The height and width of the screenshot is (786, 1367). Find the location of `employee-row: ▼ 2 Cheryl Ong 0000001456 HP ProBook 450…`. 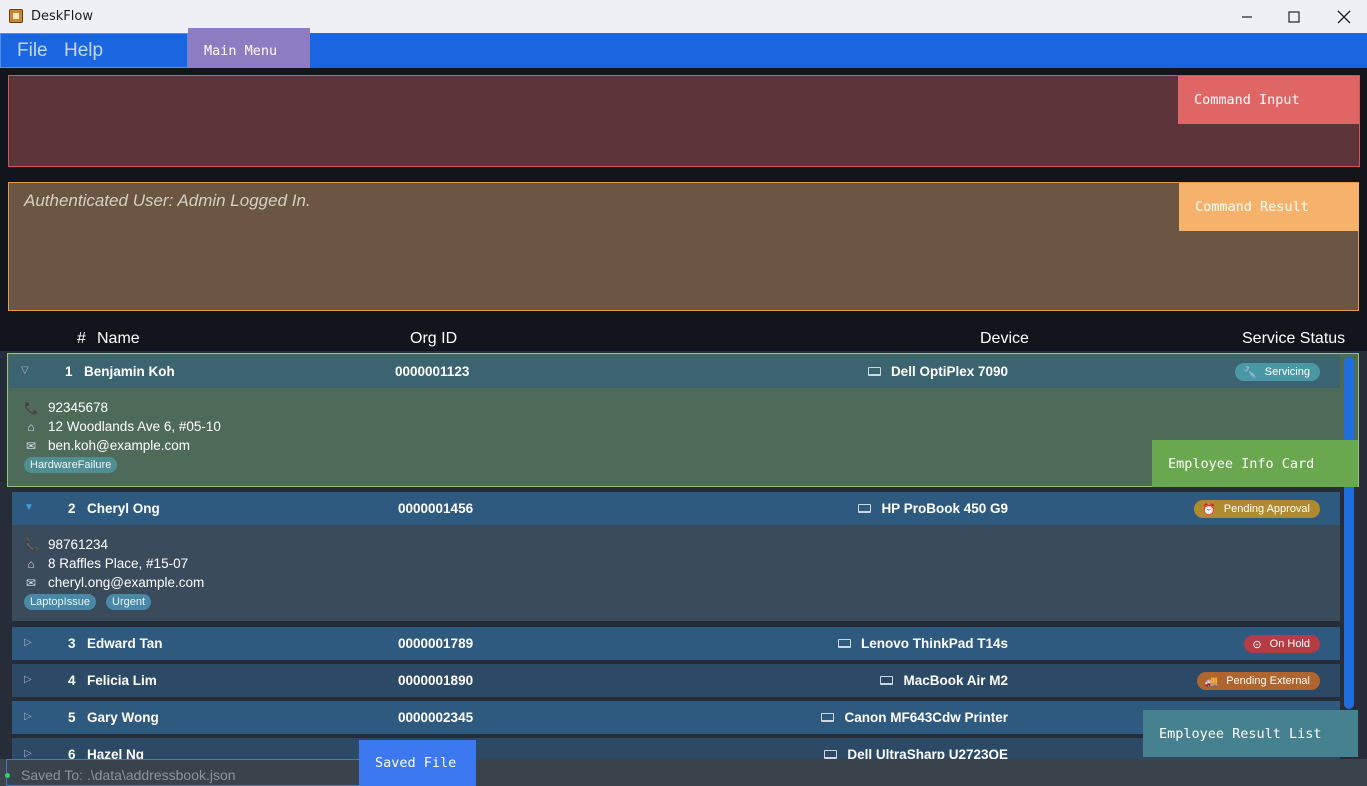

employee-row: ▼ 2 Cheryl Ong 0000001456 HP ProBook 450… is located at coordinates (676, 508).